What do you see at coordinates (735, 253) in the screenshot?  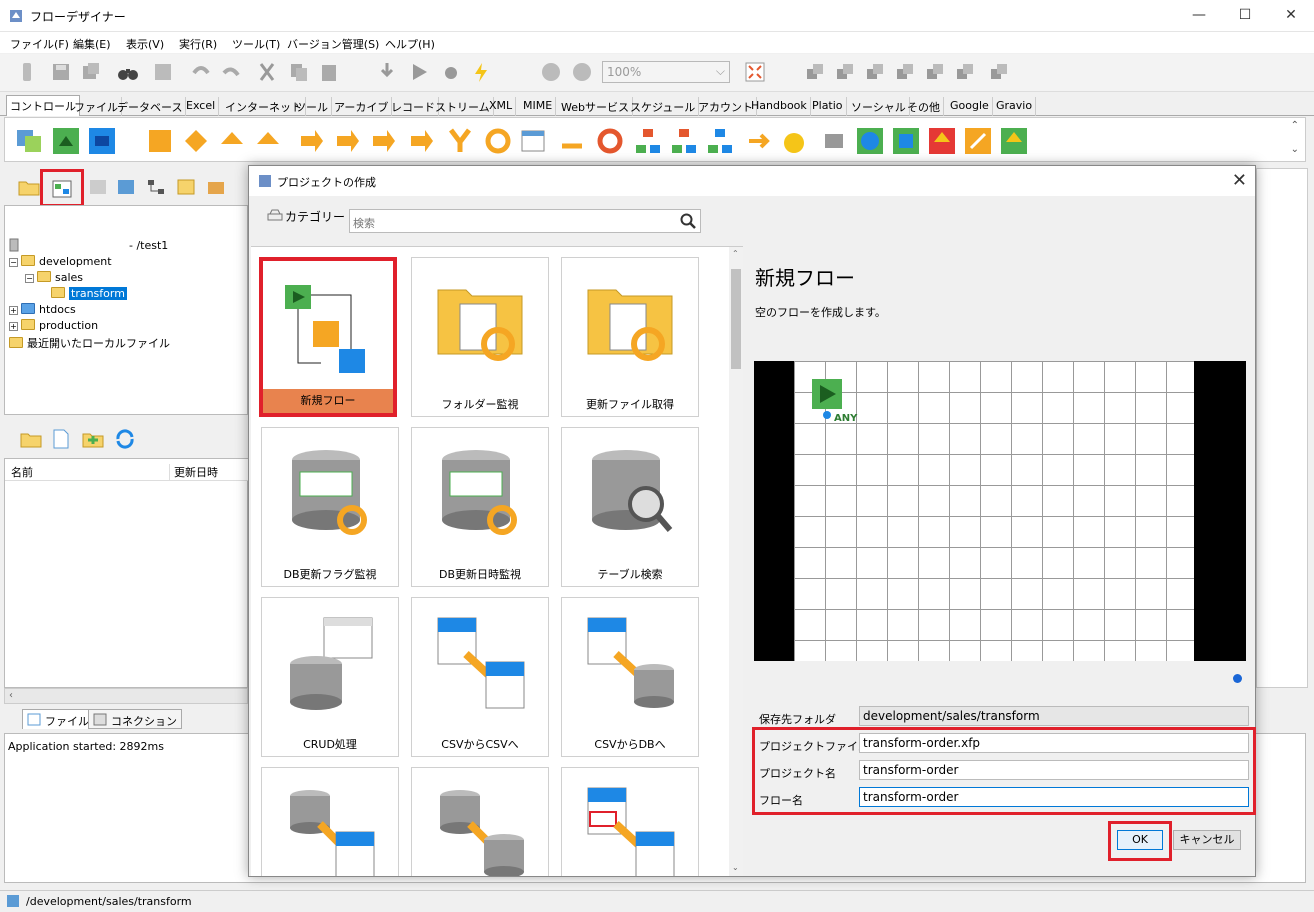 I see `scroll-up-icon: ⌃` at bounding box center [735, 253].